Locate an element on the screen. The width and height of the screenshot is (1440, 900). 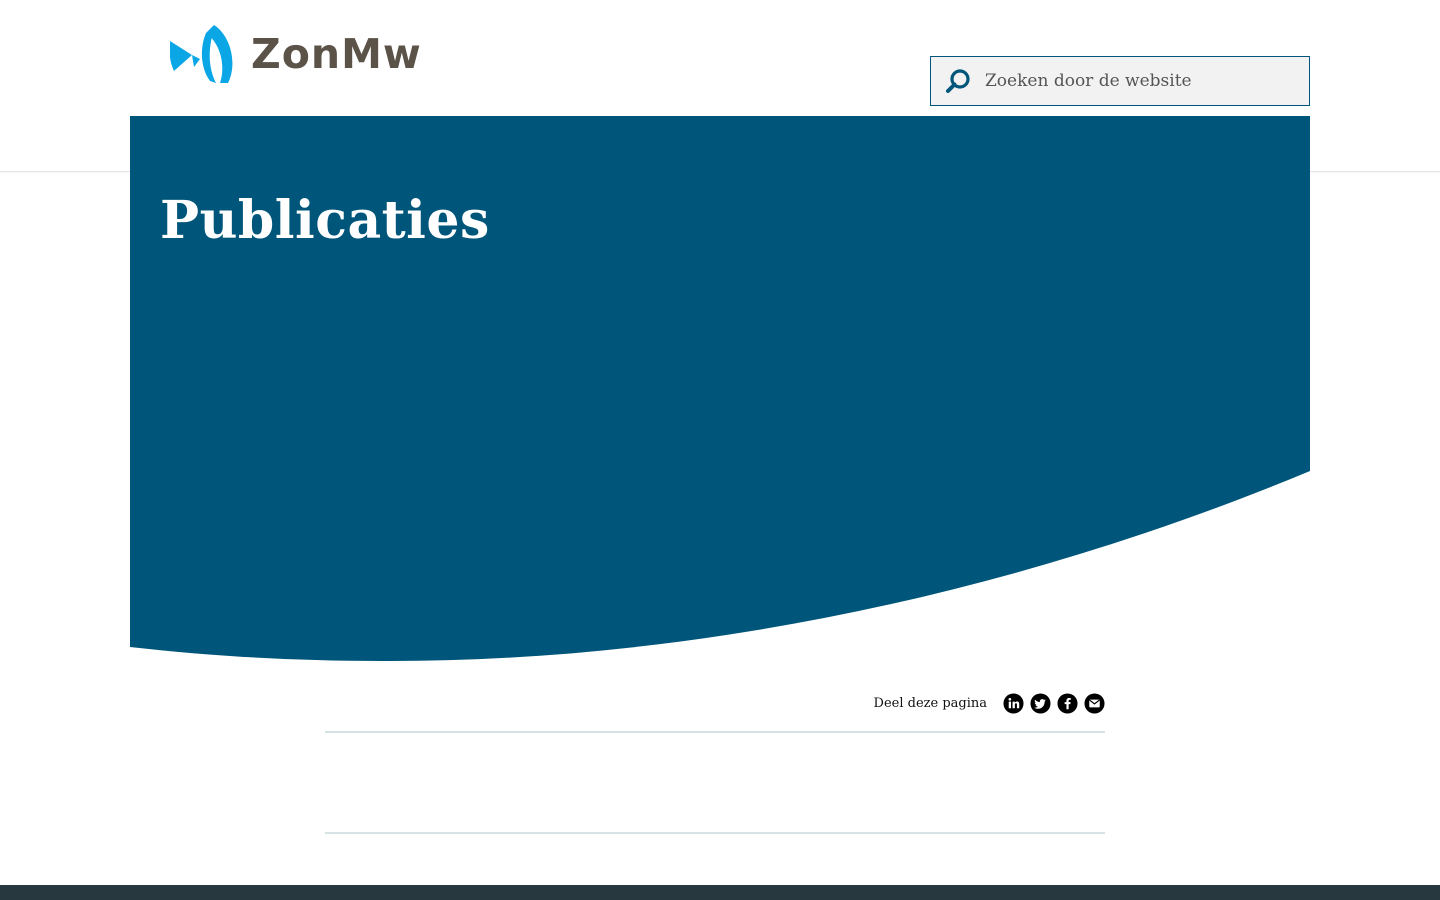
site-footer is located at coordinates (720, 892).